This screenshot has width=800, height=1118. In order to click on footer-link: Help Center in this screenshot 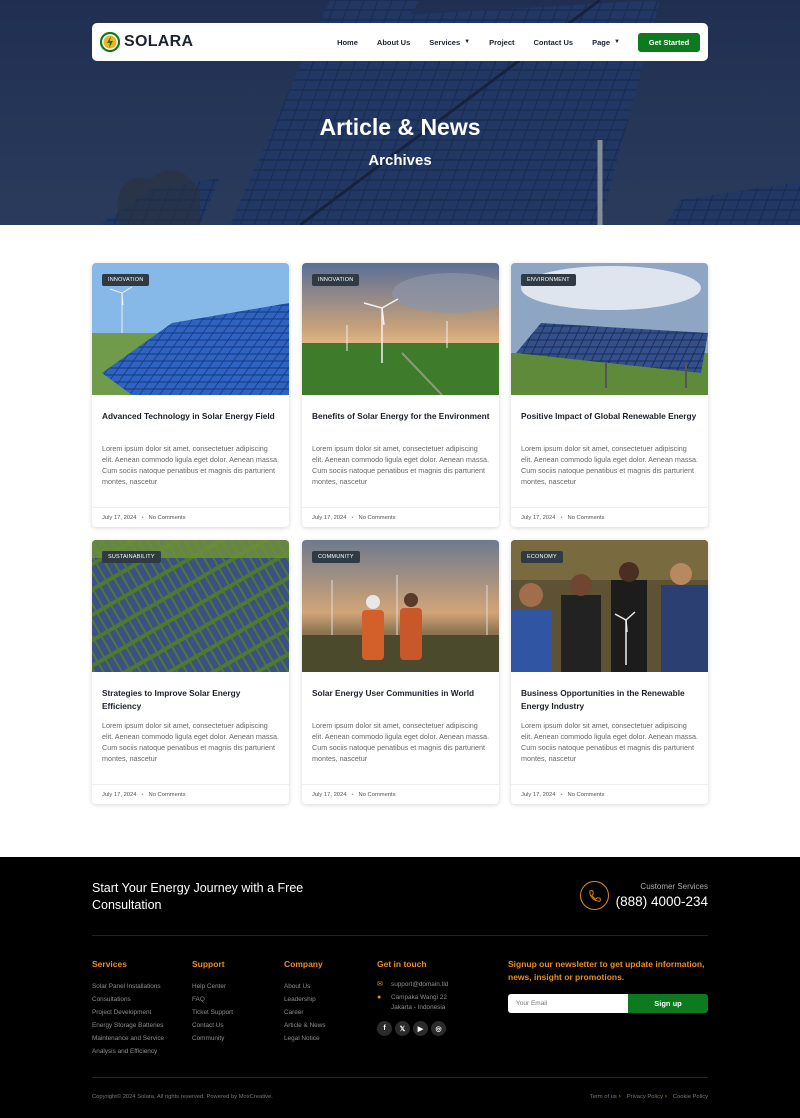, I will do `click(212, 986)`.